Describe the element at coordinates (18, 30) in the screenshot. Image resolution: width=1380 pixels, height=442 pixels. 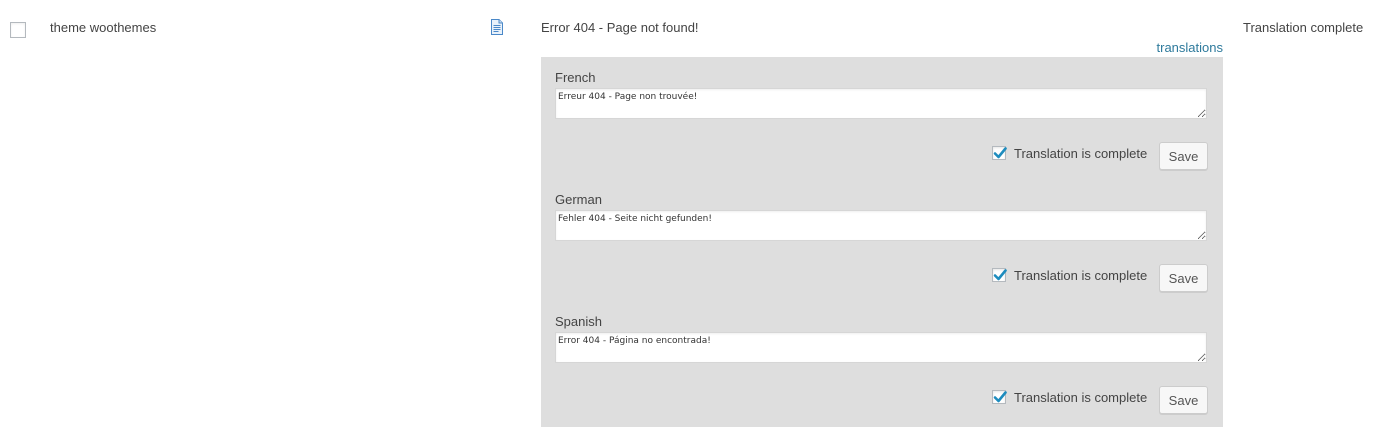
I see `row-select-checkbox` at that location.